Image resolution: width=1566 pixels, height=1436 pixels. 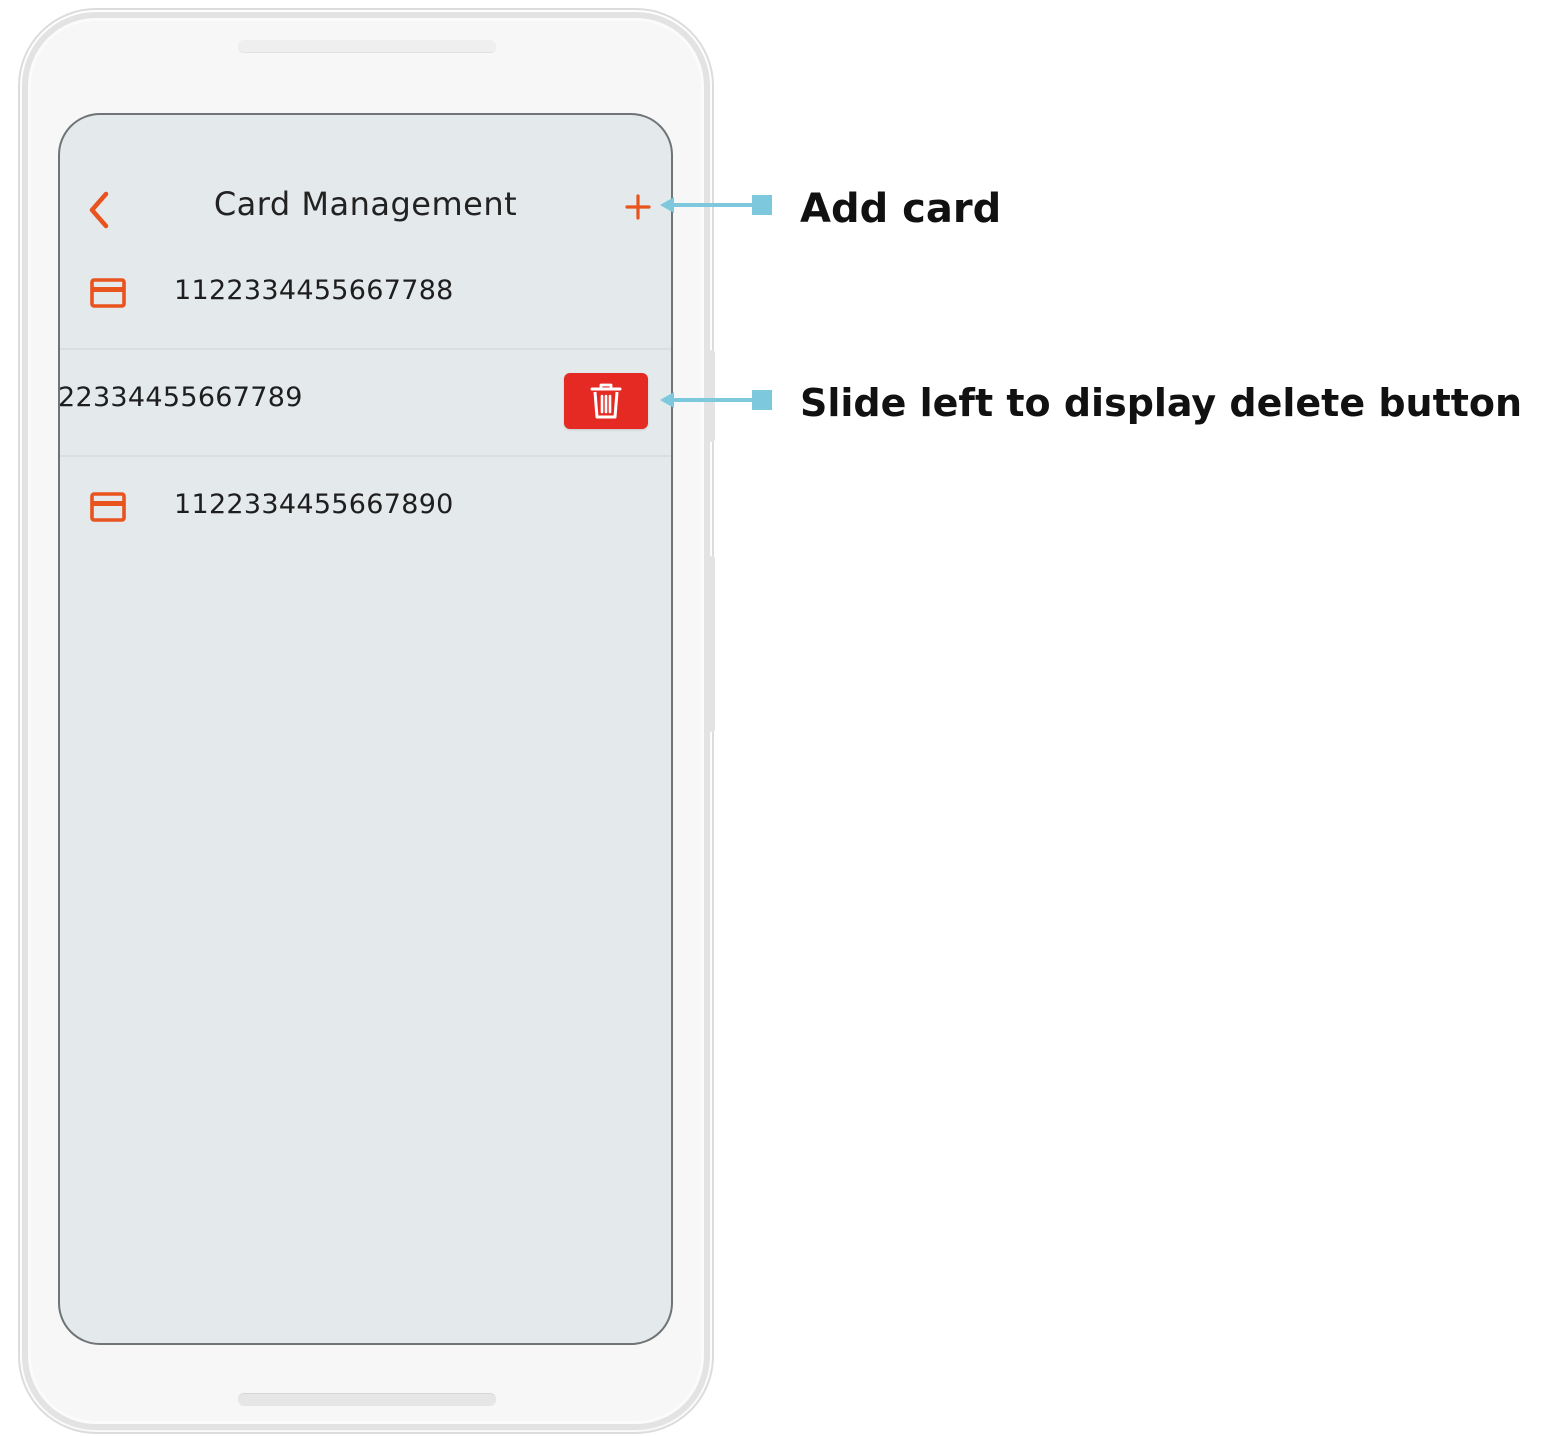 I want to click on add-card-button, so click(x=638, y=207).